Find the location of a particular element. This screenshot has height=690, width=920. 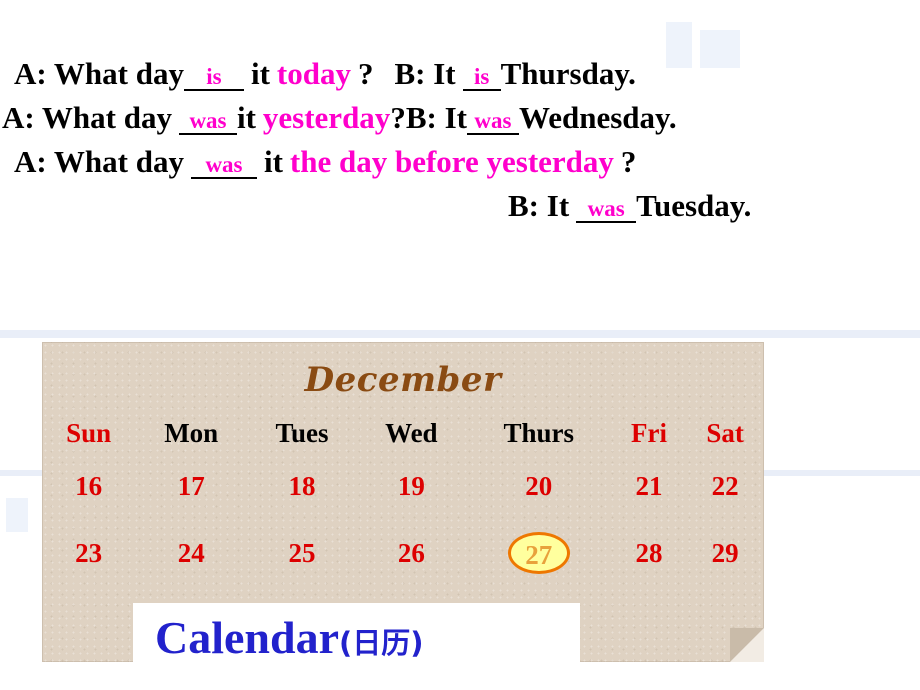

calendar-weekday-mon: Mon is located at coordinates (191, 433).